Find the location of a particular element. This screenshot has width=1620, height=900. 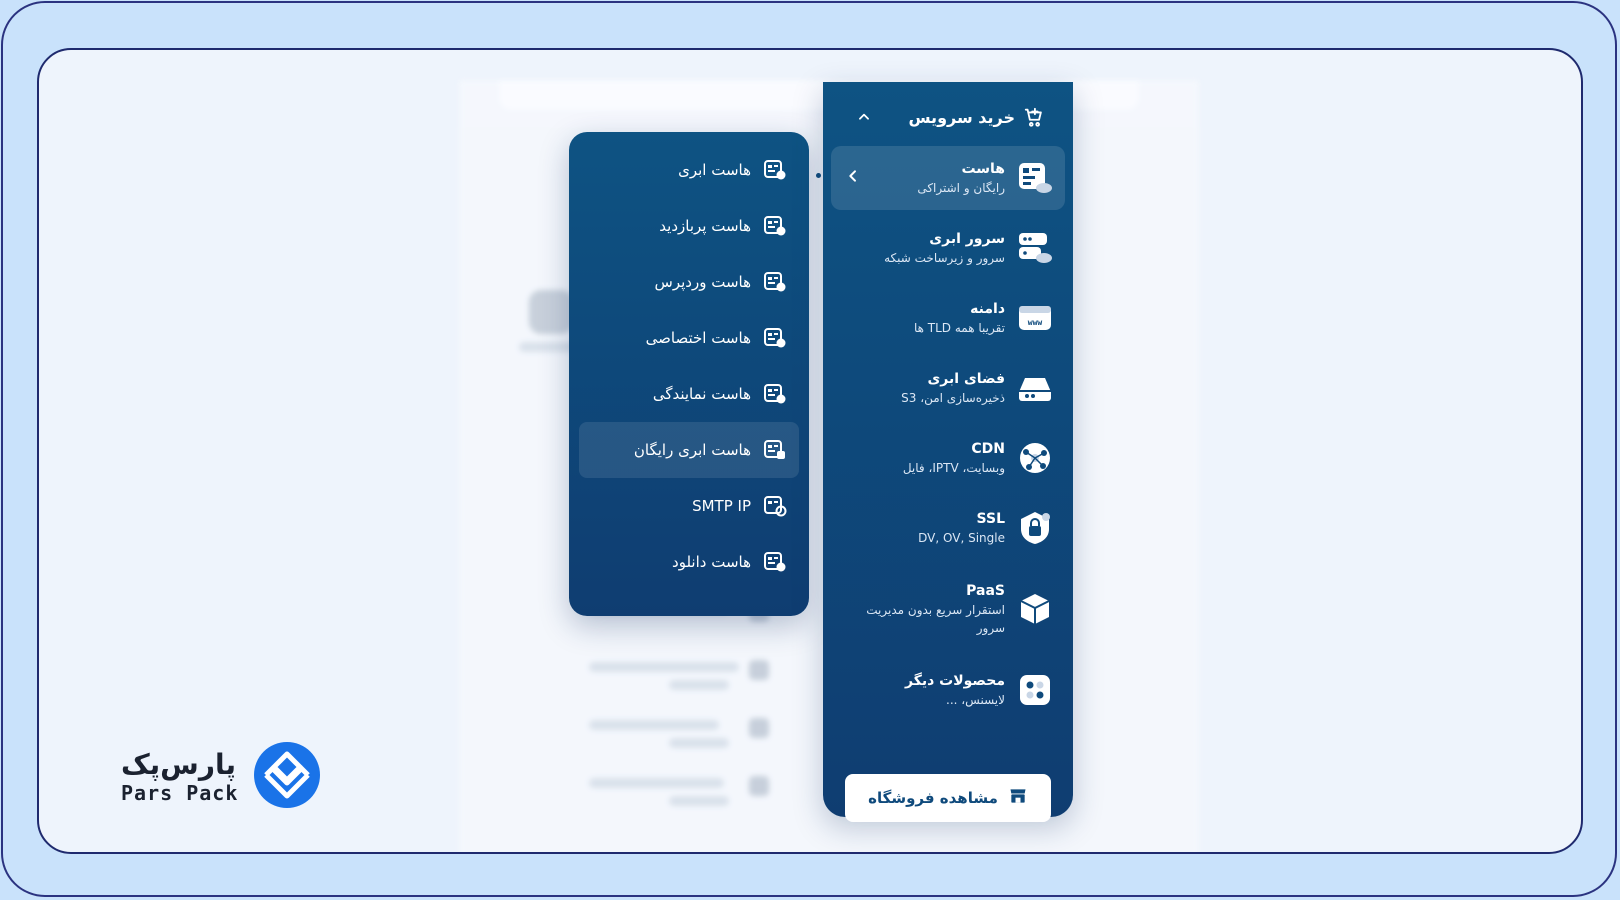

menu-item-subtitle: رایگان و اشتراکی is located at coordinates (961, 188).